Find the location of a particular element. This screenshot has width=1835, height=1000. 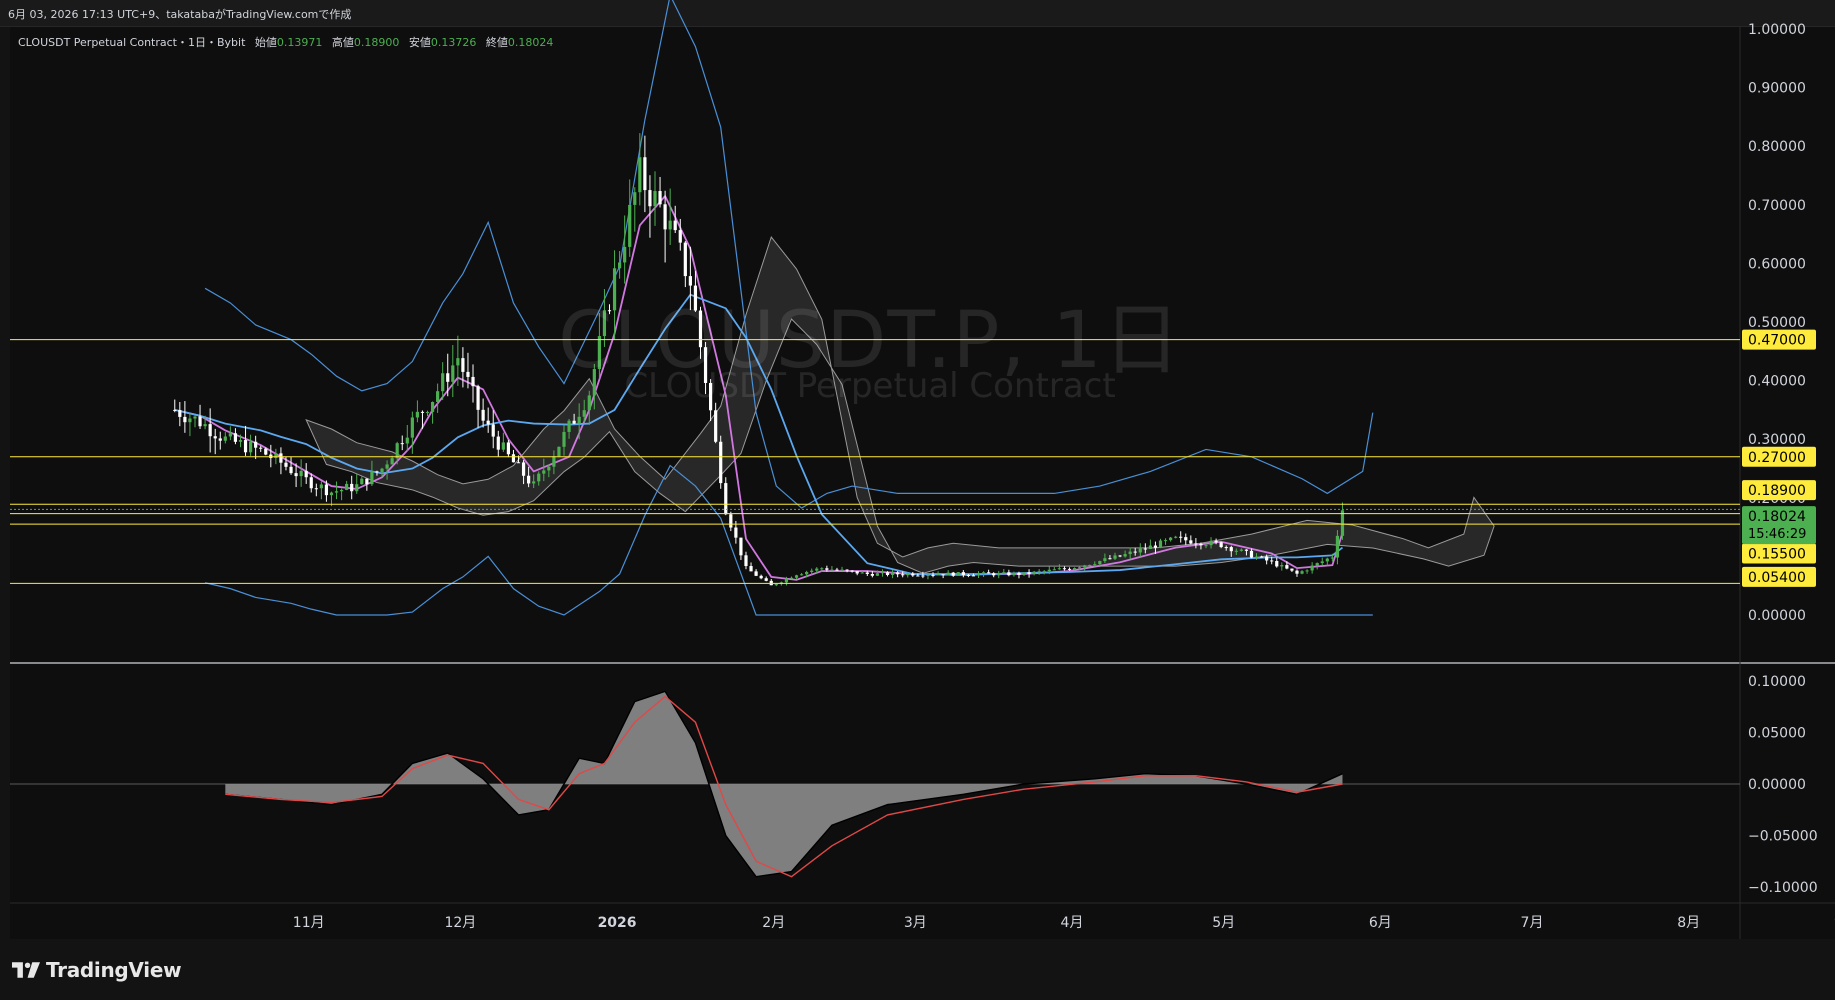

time-axis-tick: 3月 is located at coordinates (915, 923).